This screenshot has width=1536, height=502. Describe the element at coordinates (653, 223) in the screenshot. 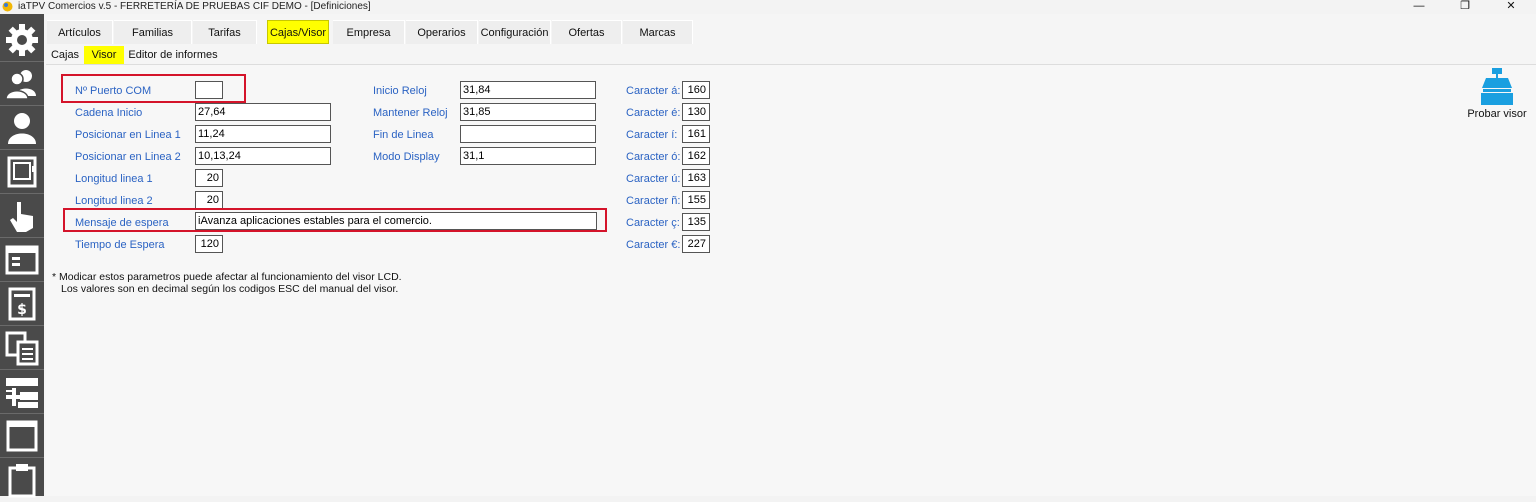

I see `label-caracter-c: Caracter ç:` at that location.